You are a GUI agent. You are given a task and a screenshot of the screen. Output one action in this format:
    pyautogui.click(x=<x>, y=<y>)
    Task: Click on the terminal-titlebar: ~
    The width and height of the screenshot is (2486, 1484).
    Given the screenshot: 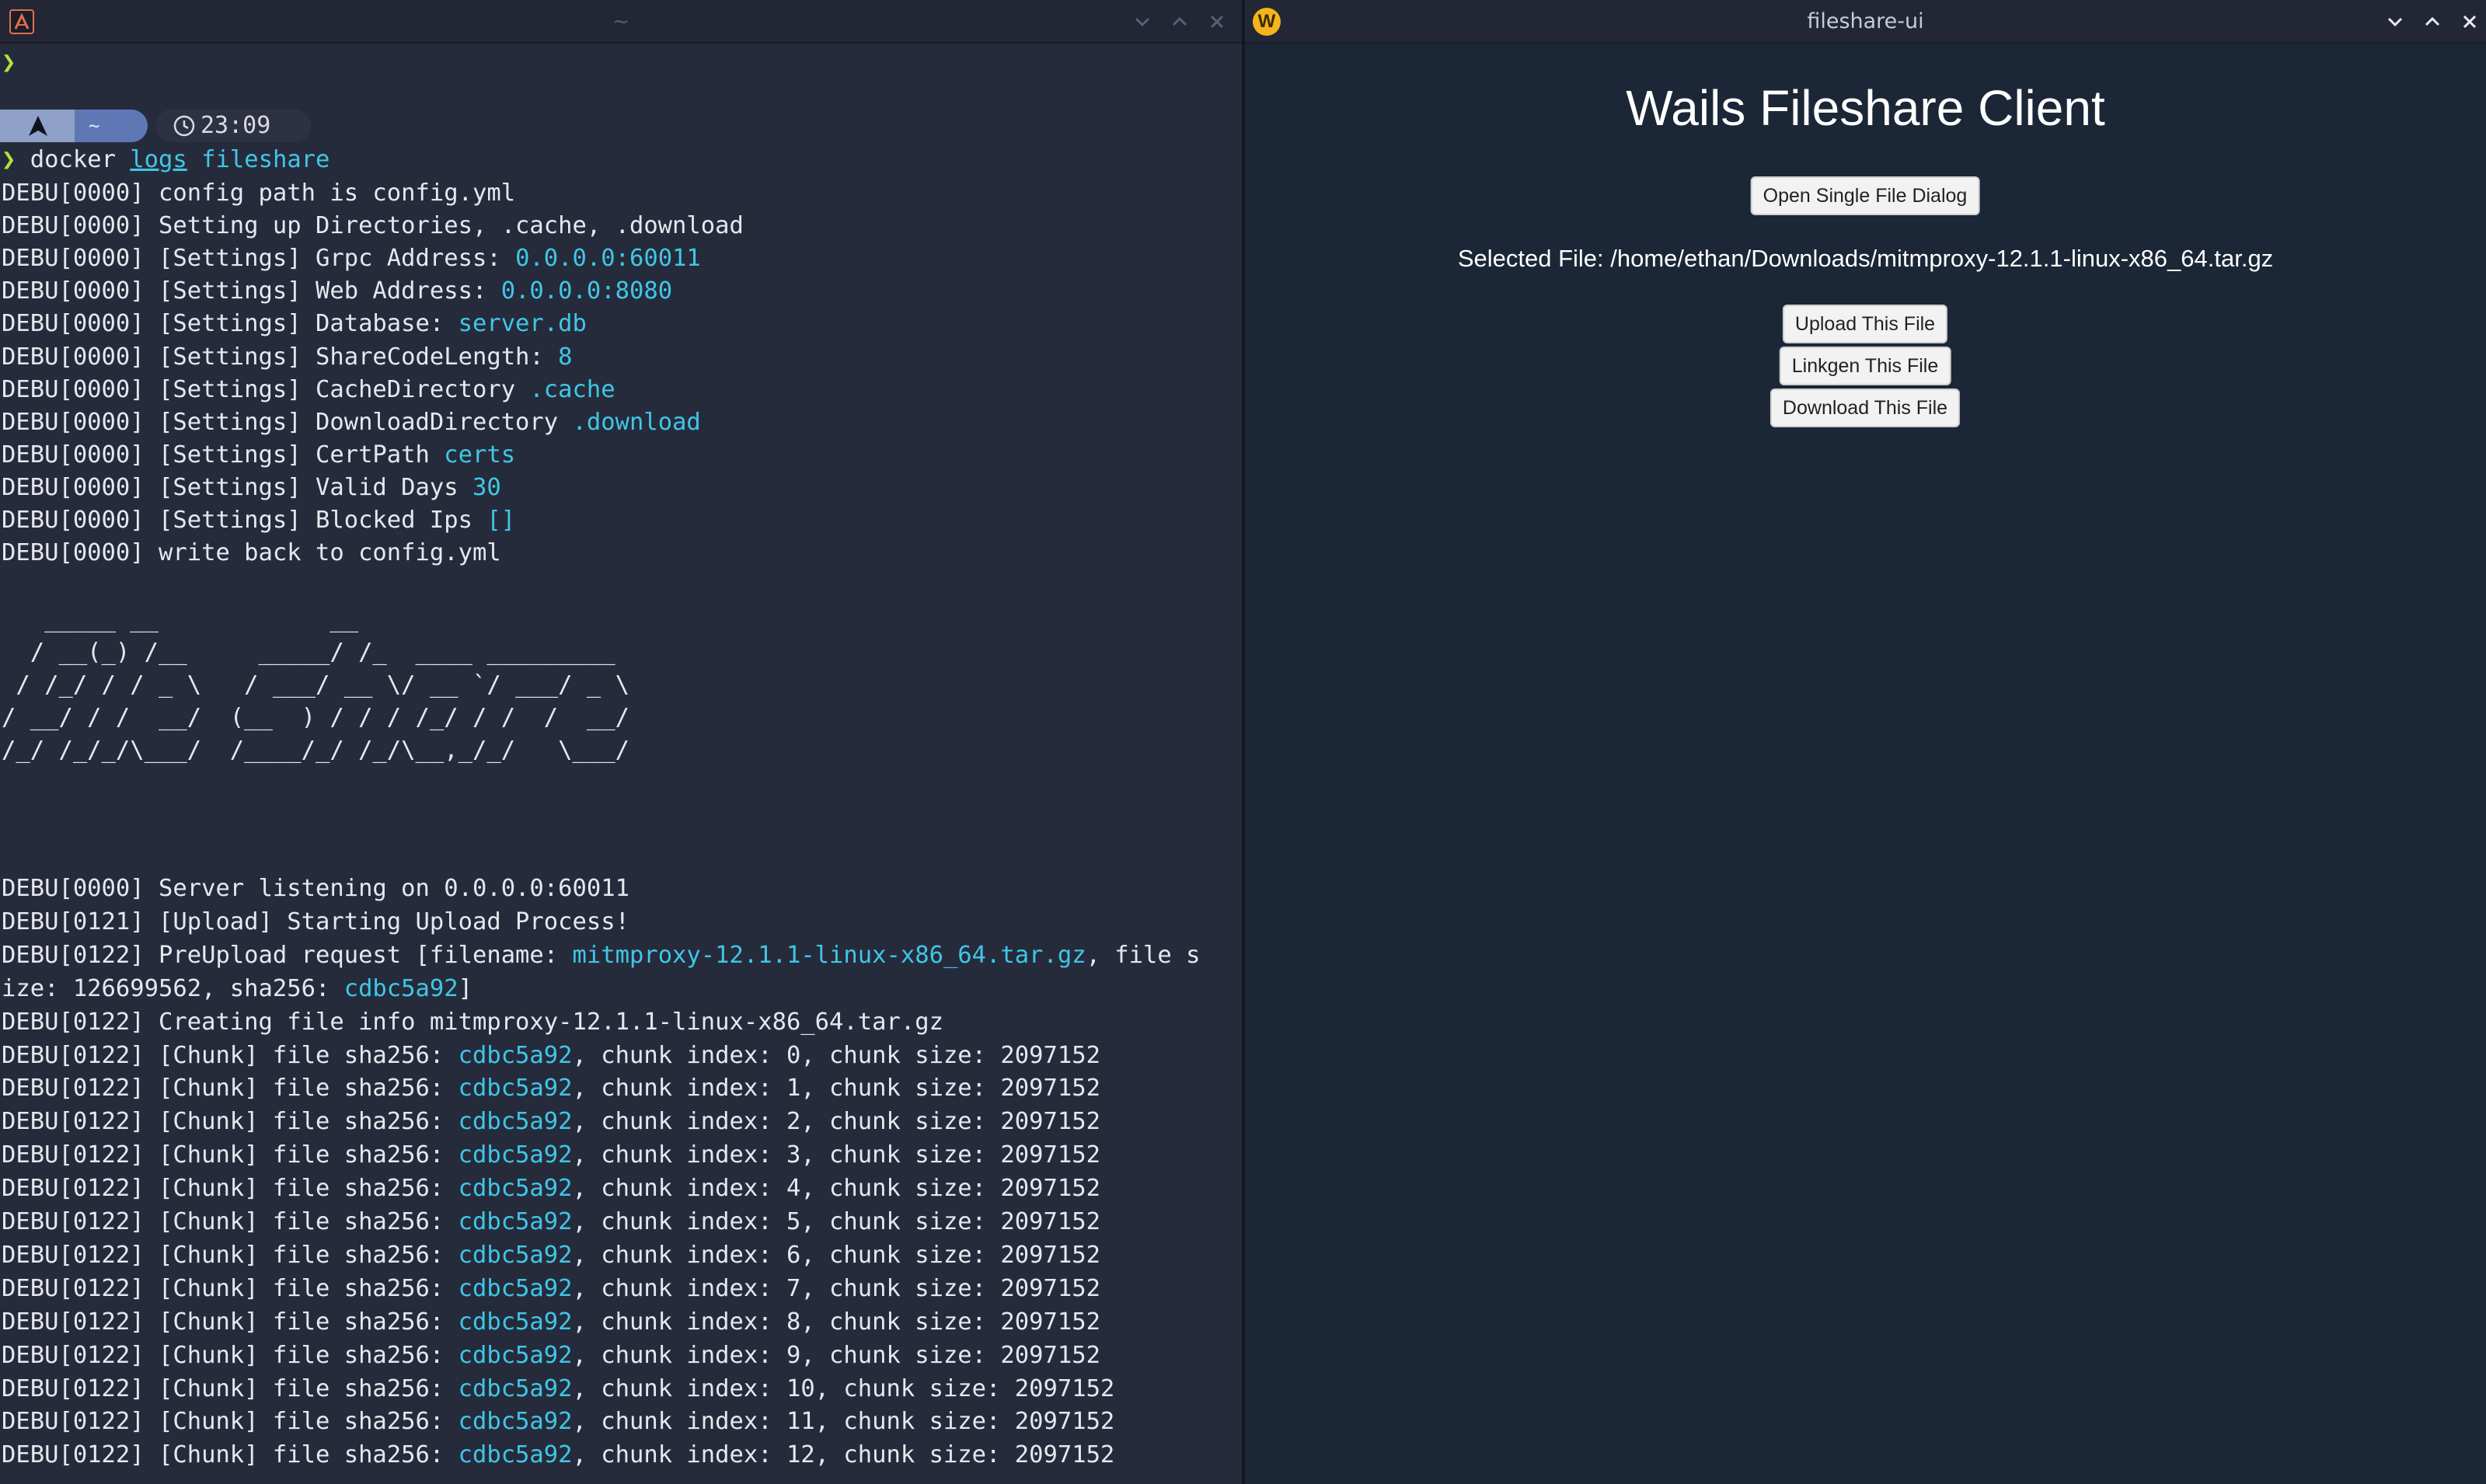 What is the action you would take?
    pyautogui.click(x=621, y=22)
    